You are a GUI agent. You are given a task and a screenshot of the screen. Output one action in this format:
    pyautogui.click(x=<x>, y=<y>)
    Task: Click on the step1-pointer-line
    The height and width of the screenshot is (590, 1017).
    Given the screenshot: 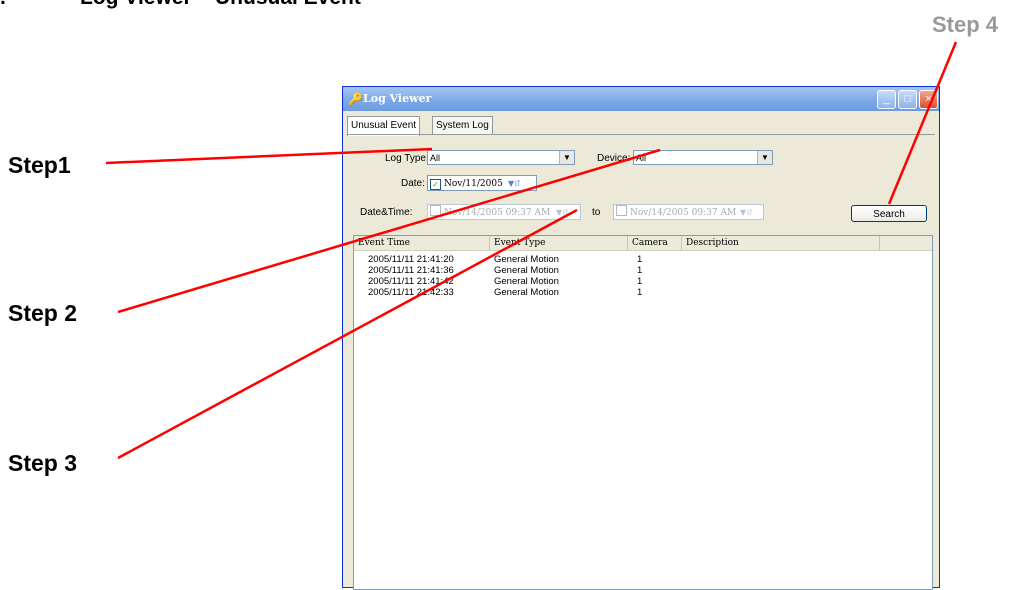 What is the action you would take?
    pyautogui.click(x=269, y=156)
    